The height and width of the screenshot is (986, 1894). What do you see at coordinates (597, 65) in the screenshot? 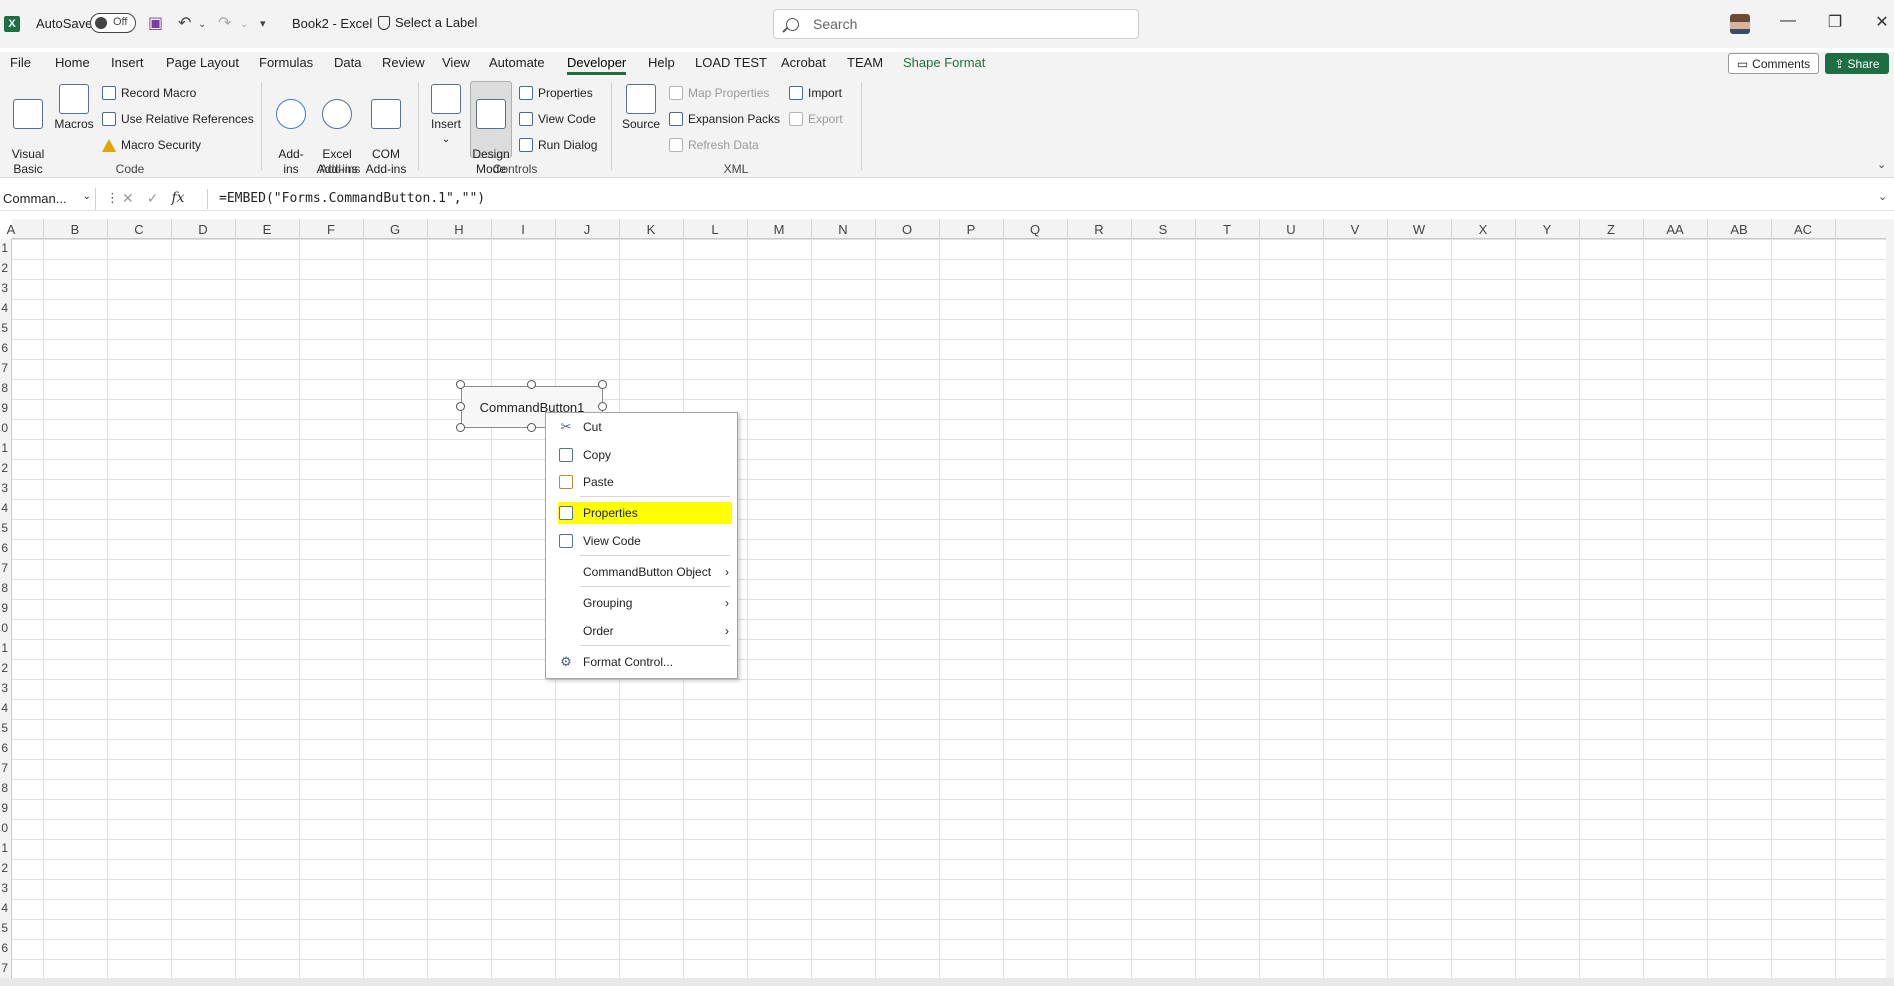
I see `tab-developer: Developer` at bounding box center [597, 65].